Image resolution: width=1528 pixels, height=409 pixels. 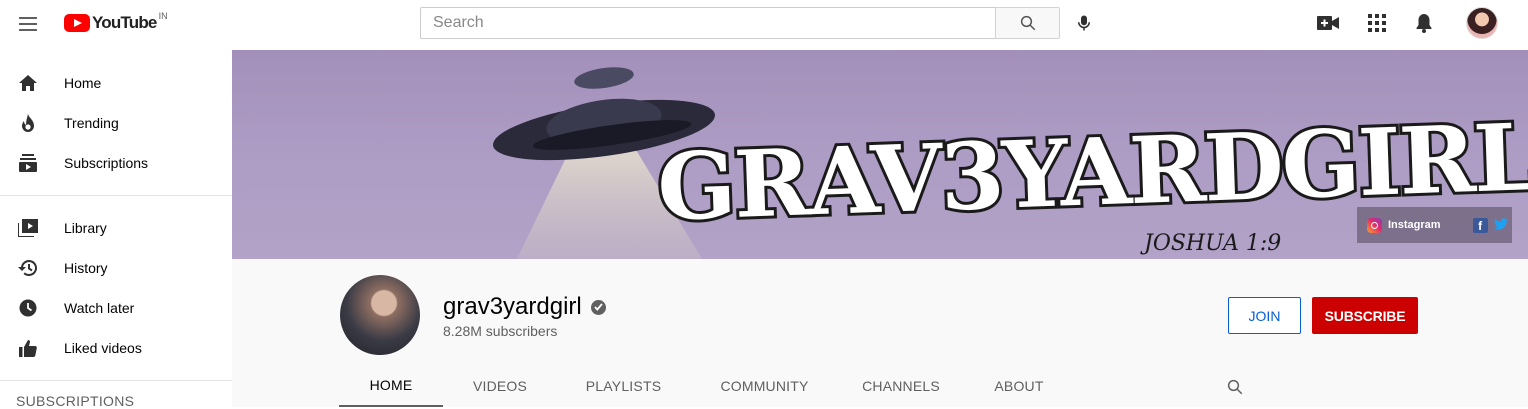 I want to click on instagram-icon, so click(x=1374, y=225).